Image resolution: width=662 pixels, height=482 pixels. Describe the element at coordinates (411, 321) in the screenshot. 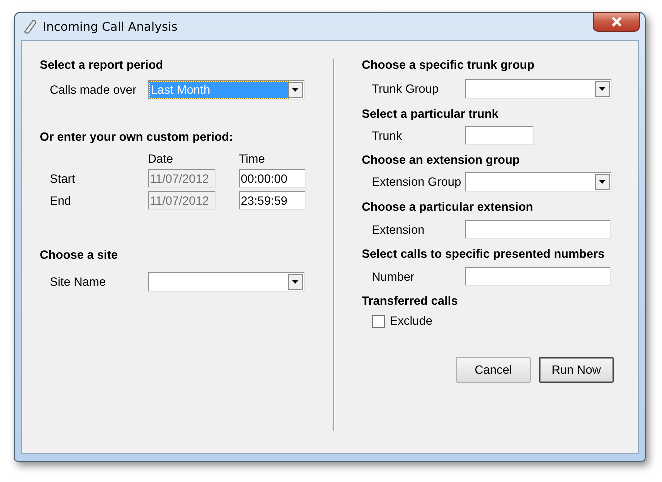

I see `checkbox-label: Exclude` at that location.